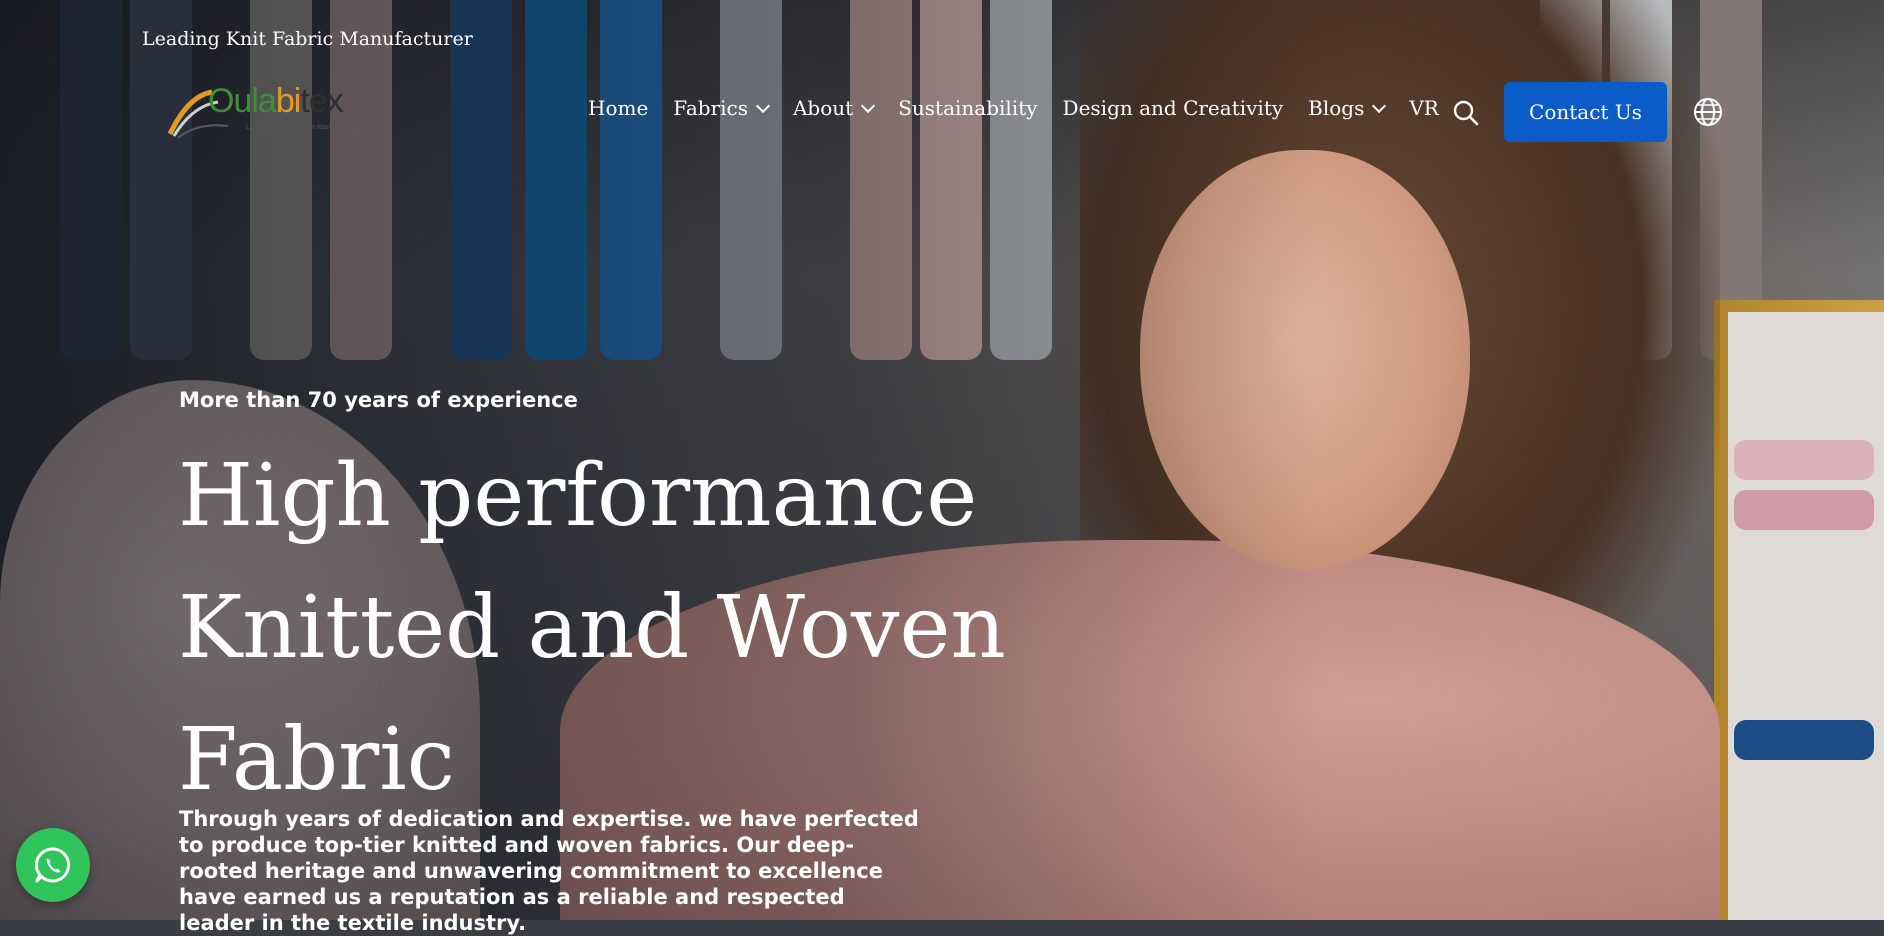  I want to click on nav-item-label: Design and Creativity, so click(1173, 108).